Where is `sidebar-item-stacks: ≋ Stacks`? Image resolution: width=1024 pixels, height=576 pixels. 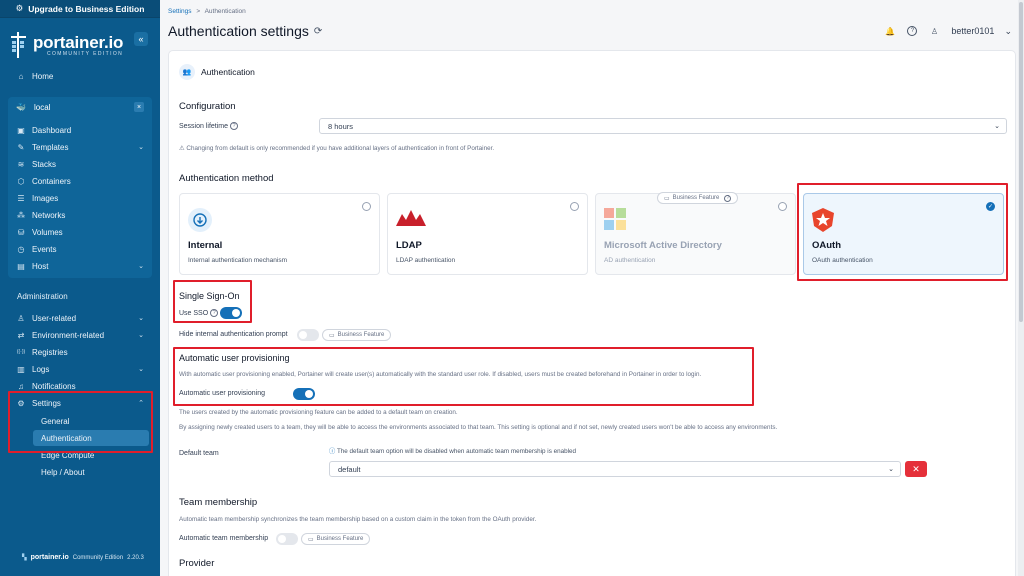
sidebar-item-stacks: ≋ Stacks is located at coordinates (80, 164).